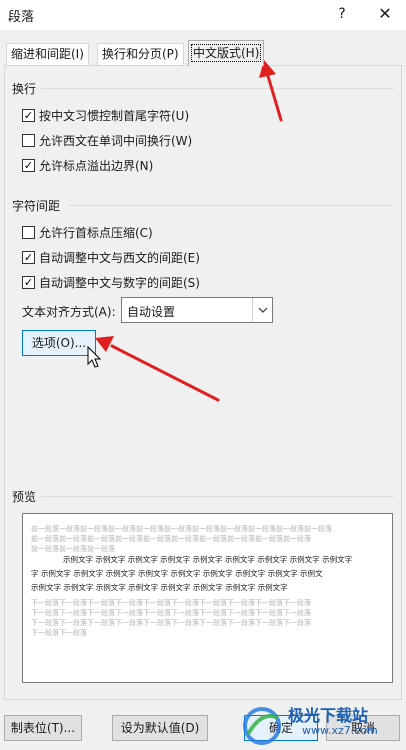  I want to click on set-default-button: 设为默认值(D), so click(160, 728).